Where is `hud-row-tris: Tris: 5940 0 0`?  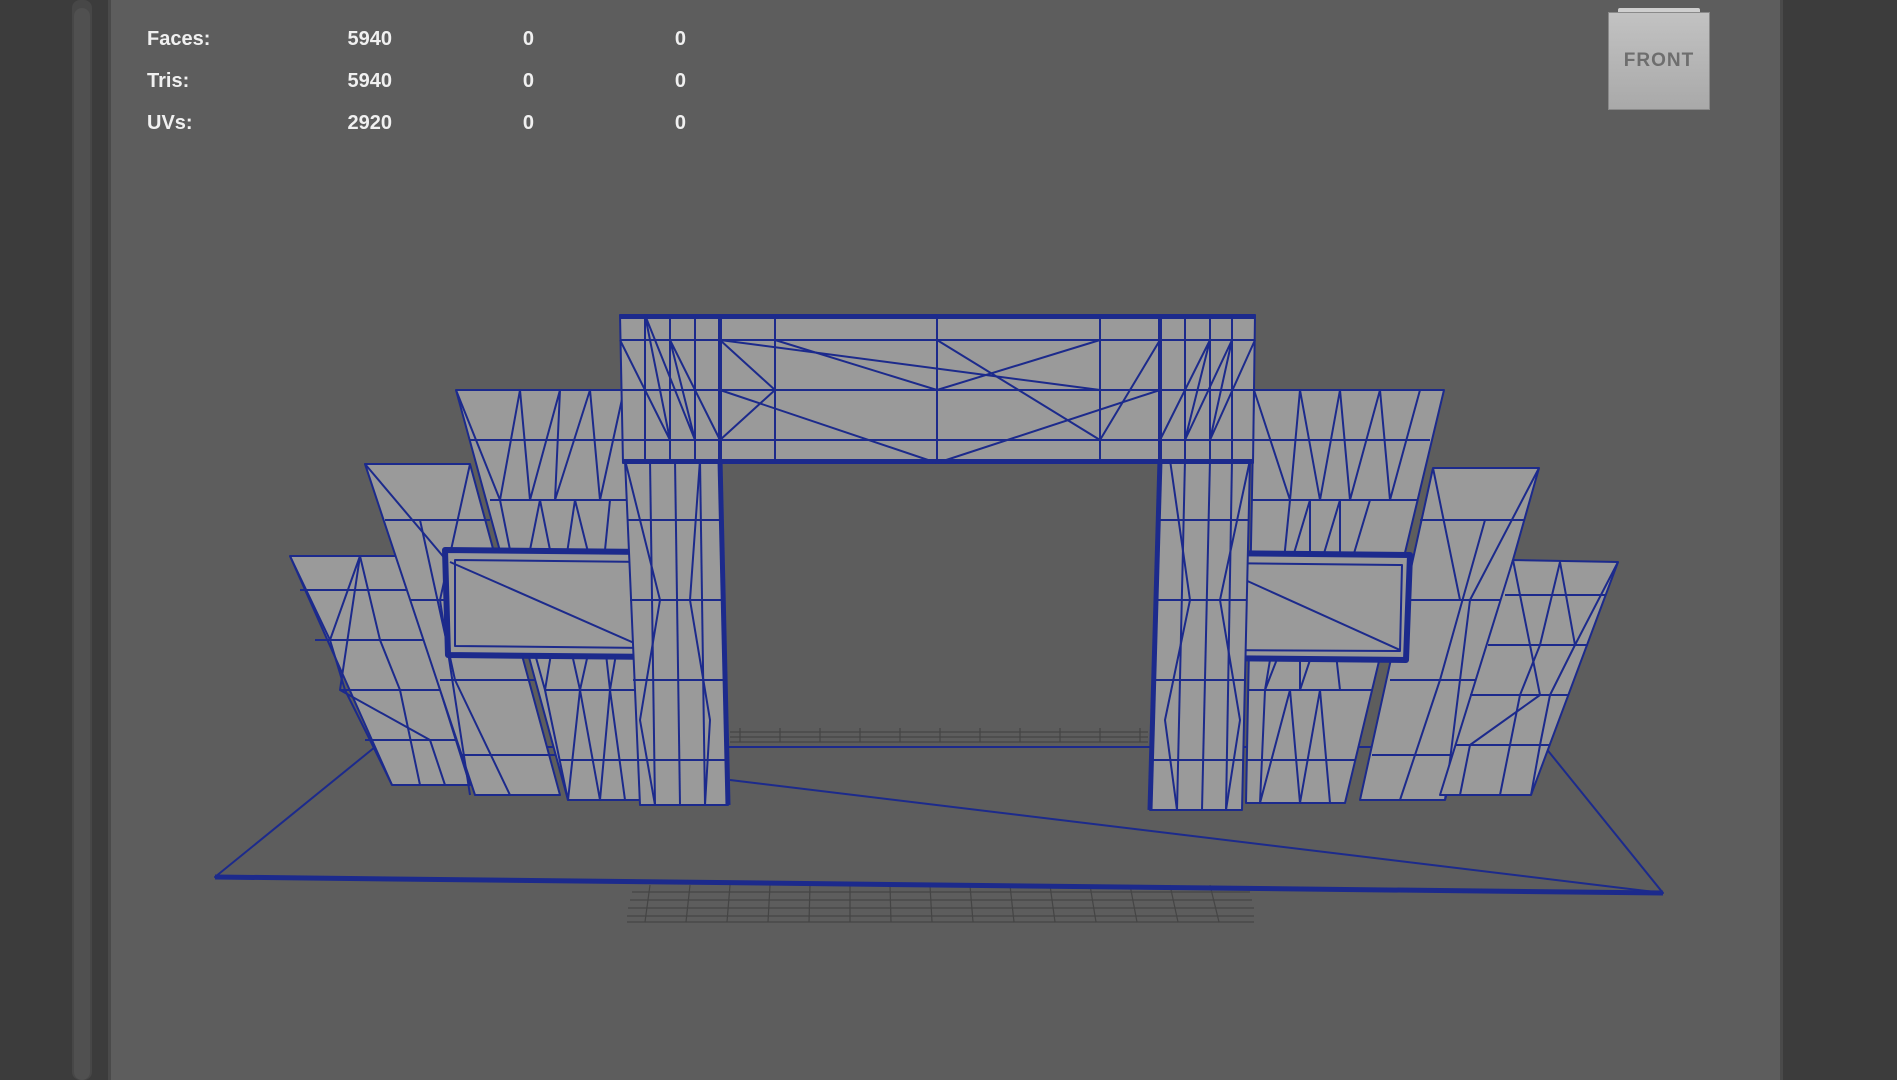
hud-row-tris: Tris: 5940 0 0 is located at coordinates (416, 81).